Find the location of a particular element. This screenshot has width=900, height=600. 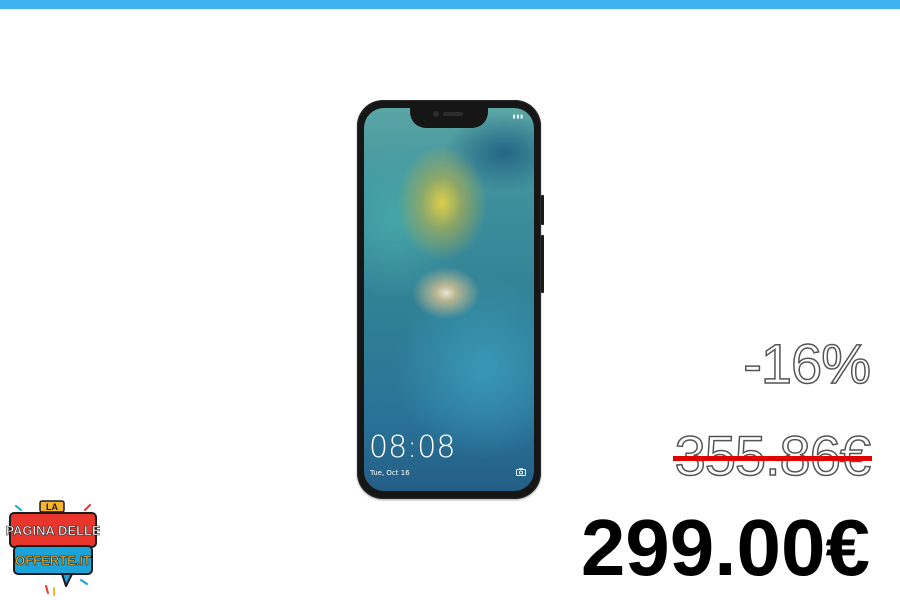

logo-text-pagina-delle: PAGINA DELLE is located at coordinates (53, 530).